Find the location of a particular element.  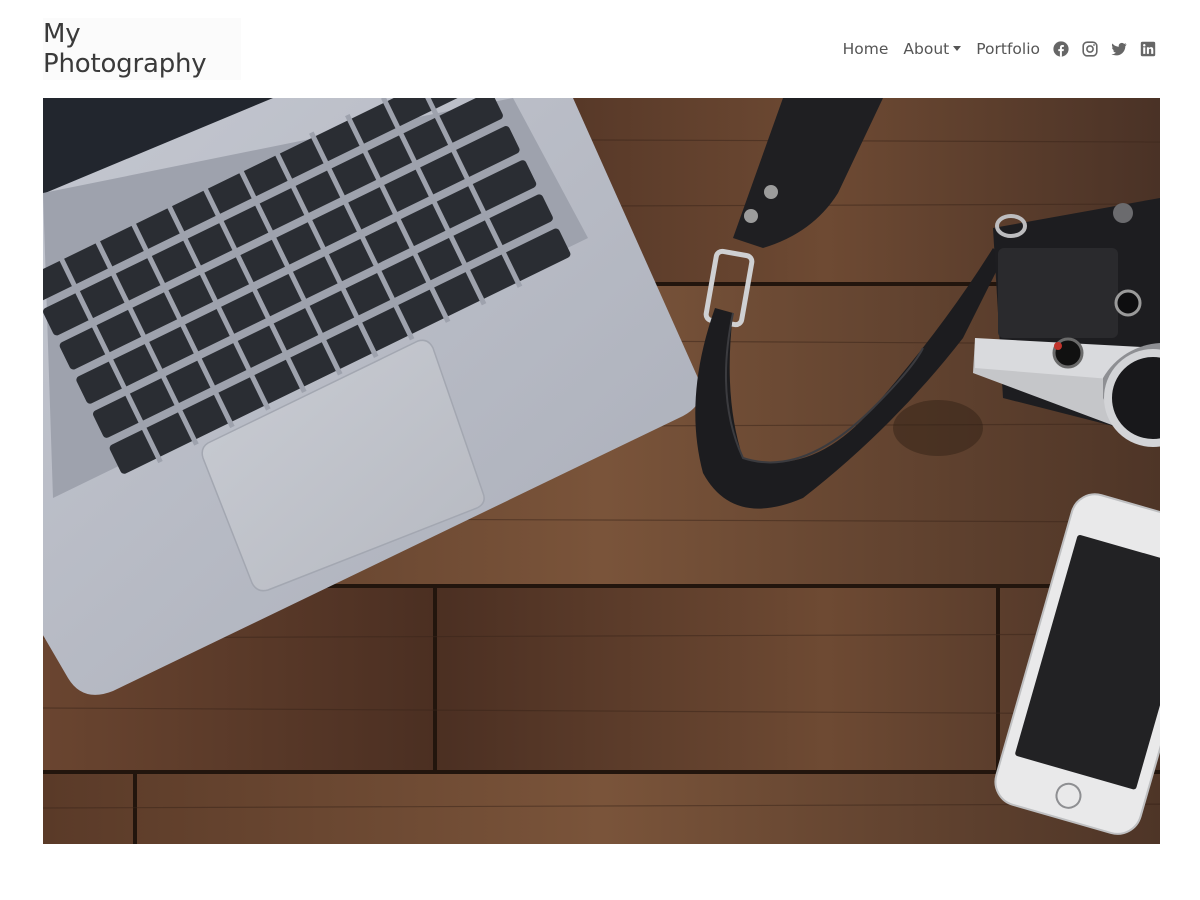

nav-home-link: Home is located at coordinates (866, 49).